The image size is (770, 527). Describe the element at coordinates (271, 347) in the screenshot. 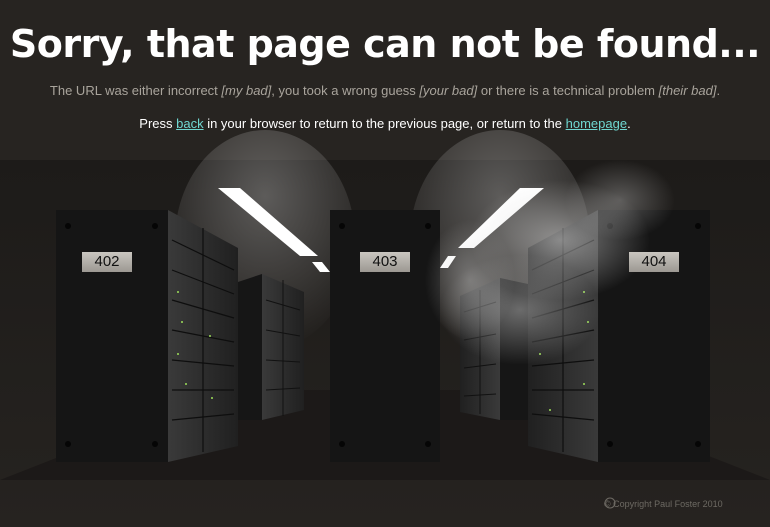

I see `server-rack-back-left` at that location.